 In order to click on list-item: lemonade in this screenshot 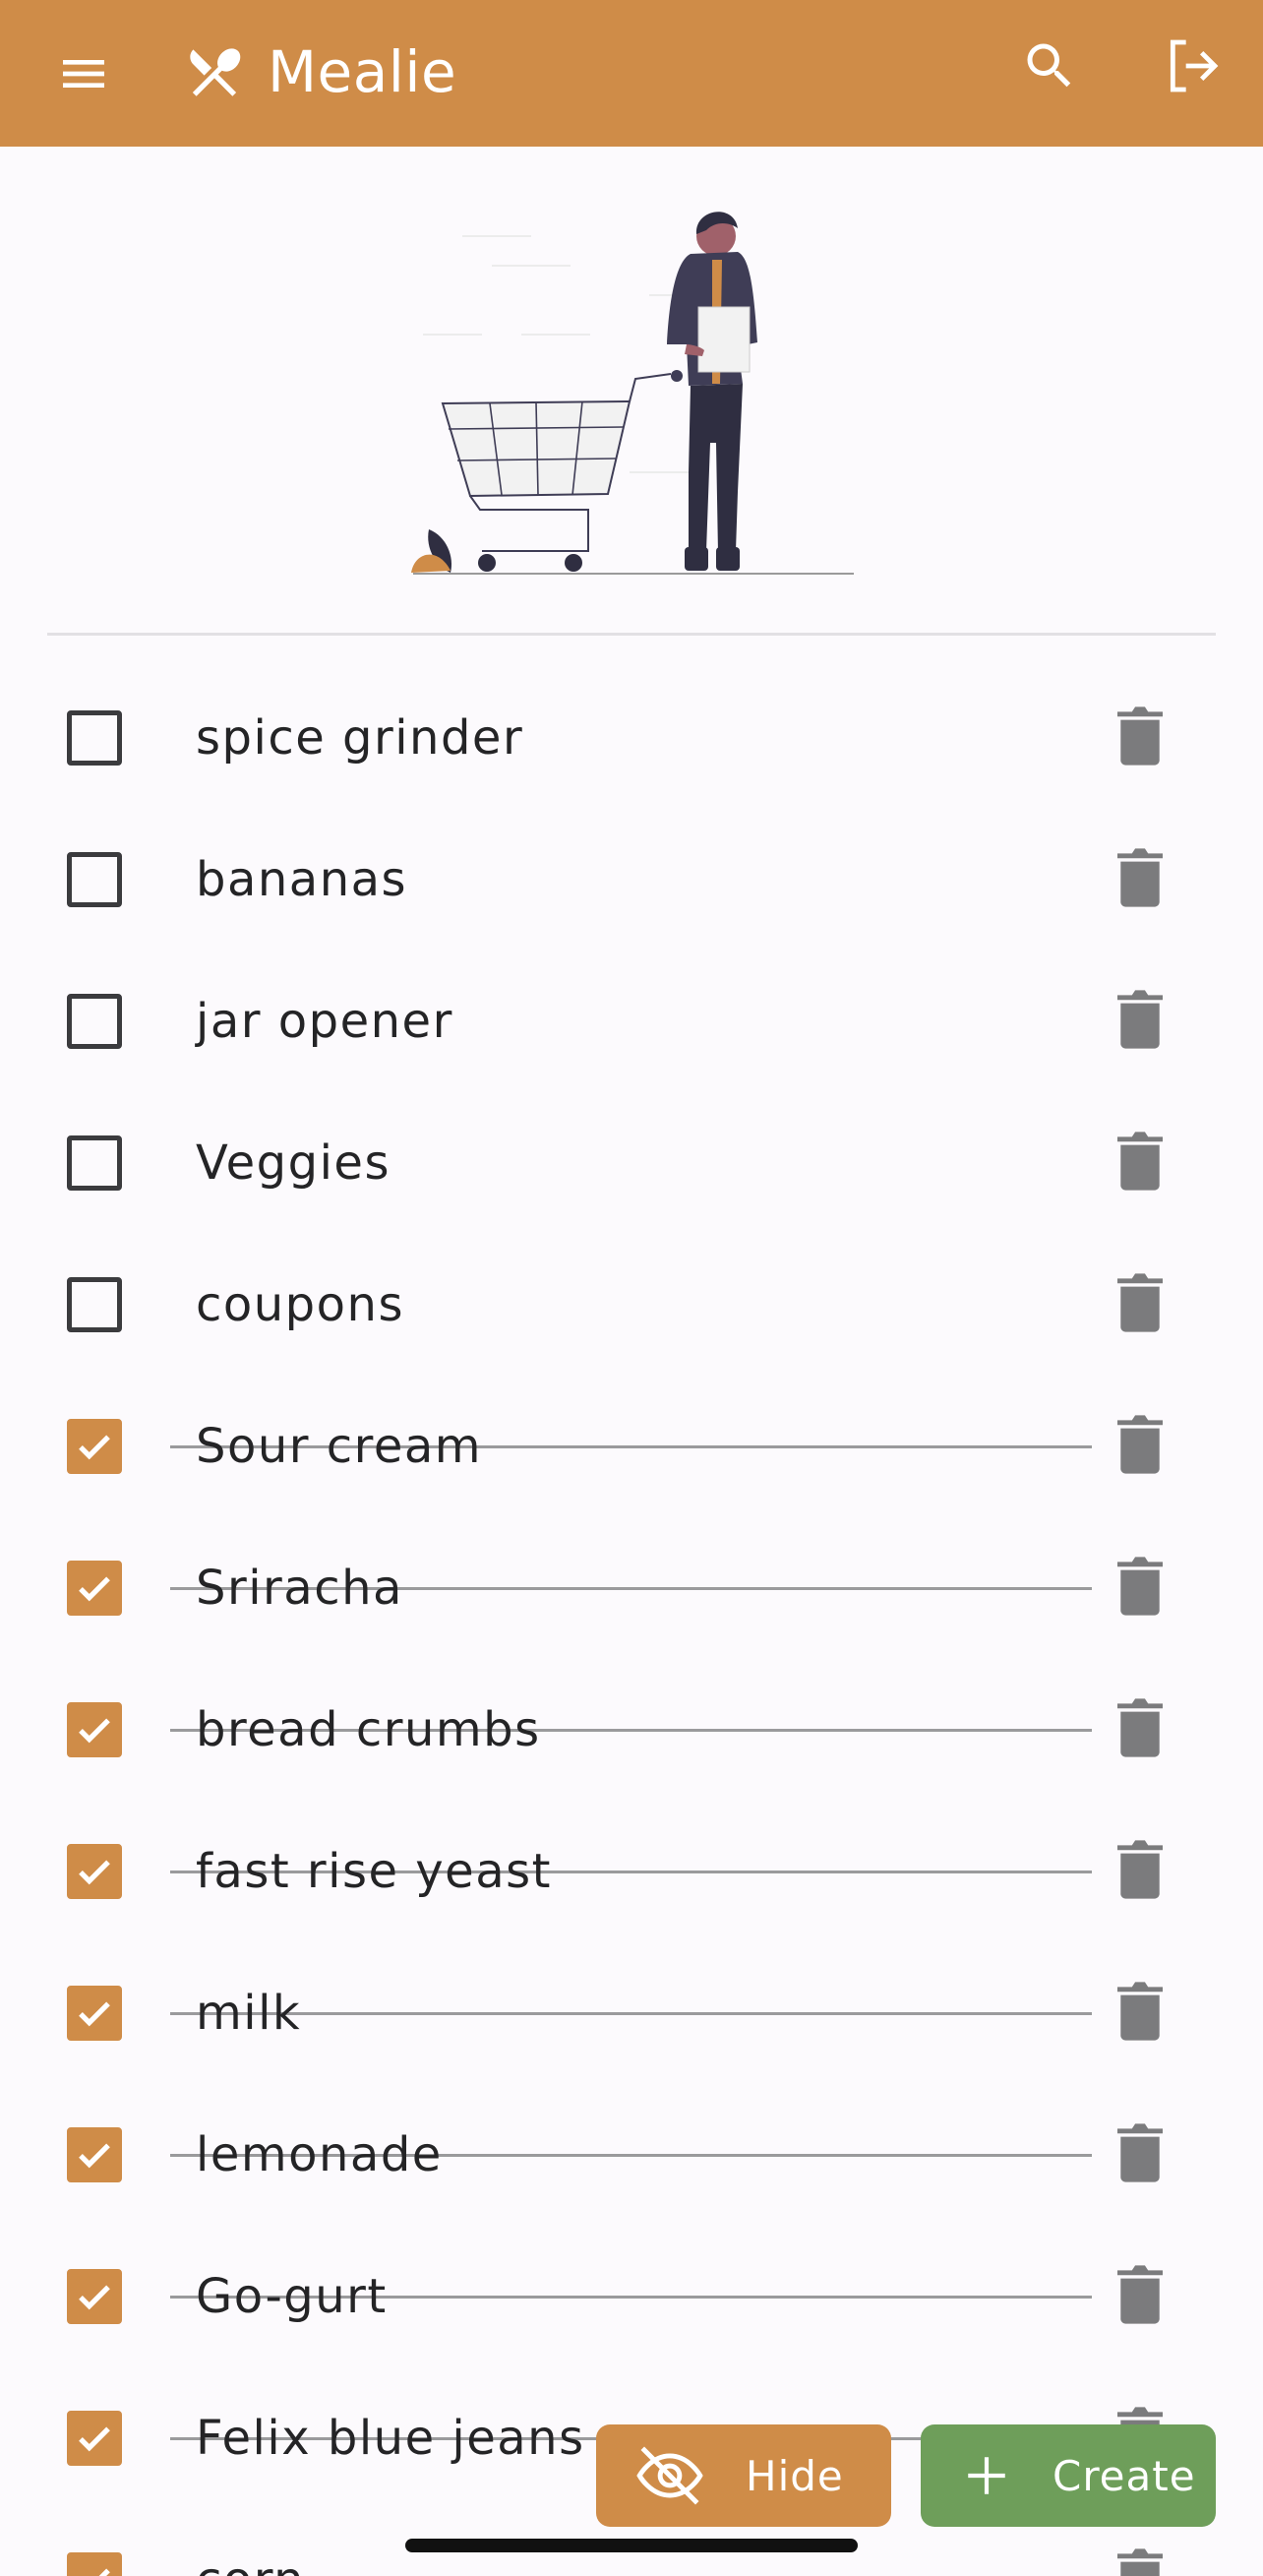, I will do `click(631, 2155)`.